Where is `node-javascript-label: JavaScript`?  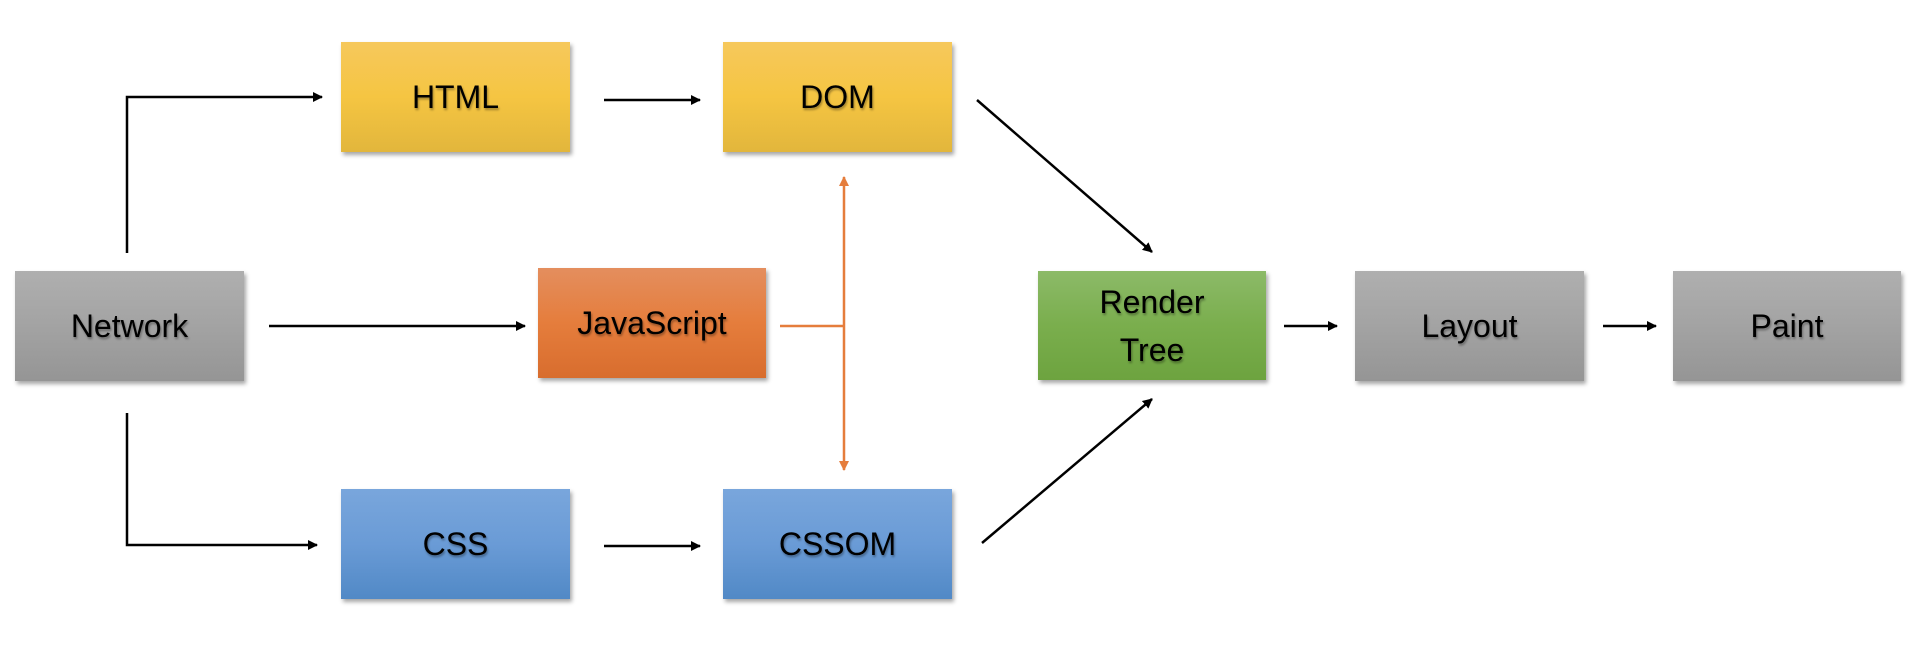
node-javascript-label: JavaScript is located at coordinates (652, 323).